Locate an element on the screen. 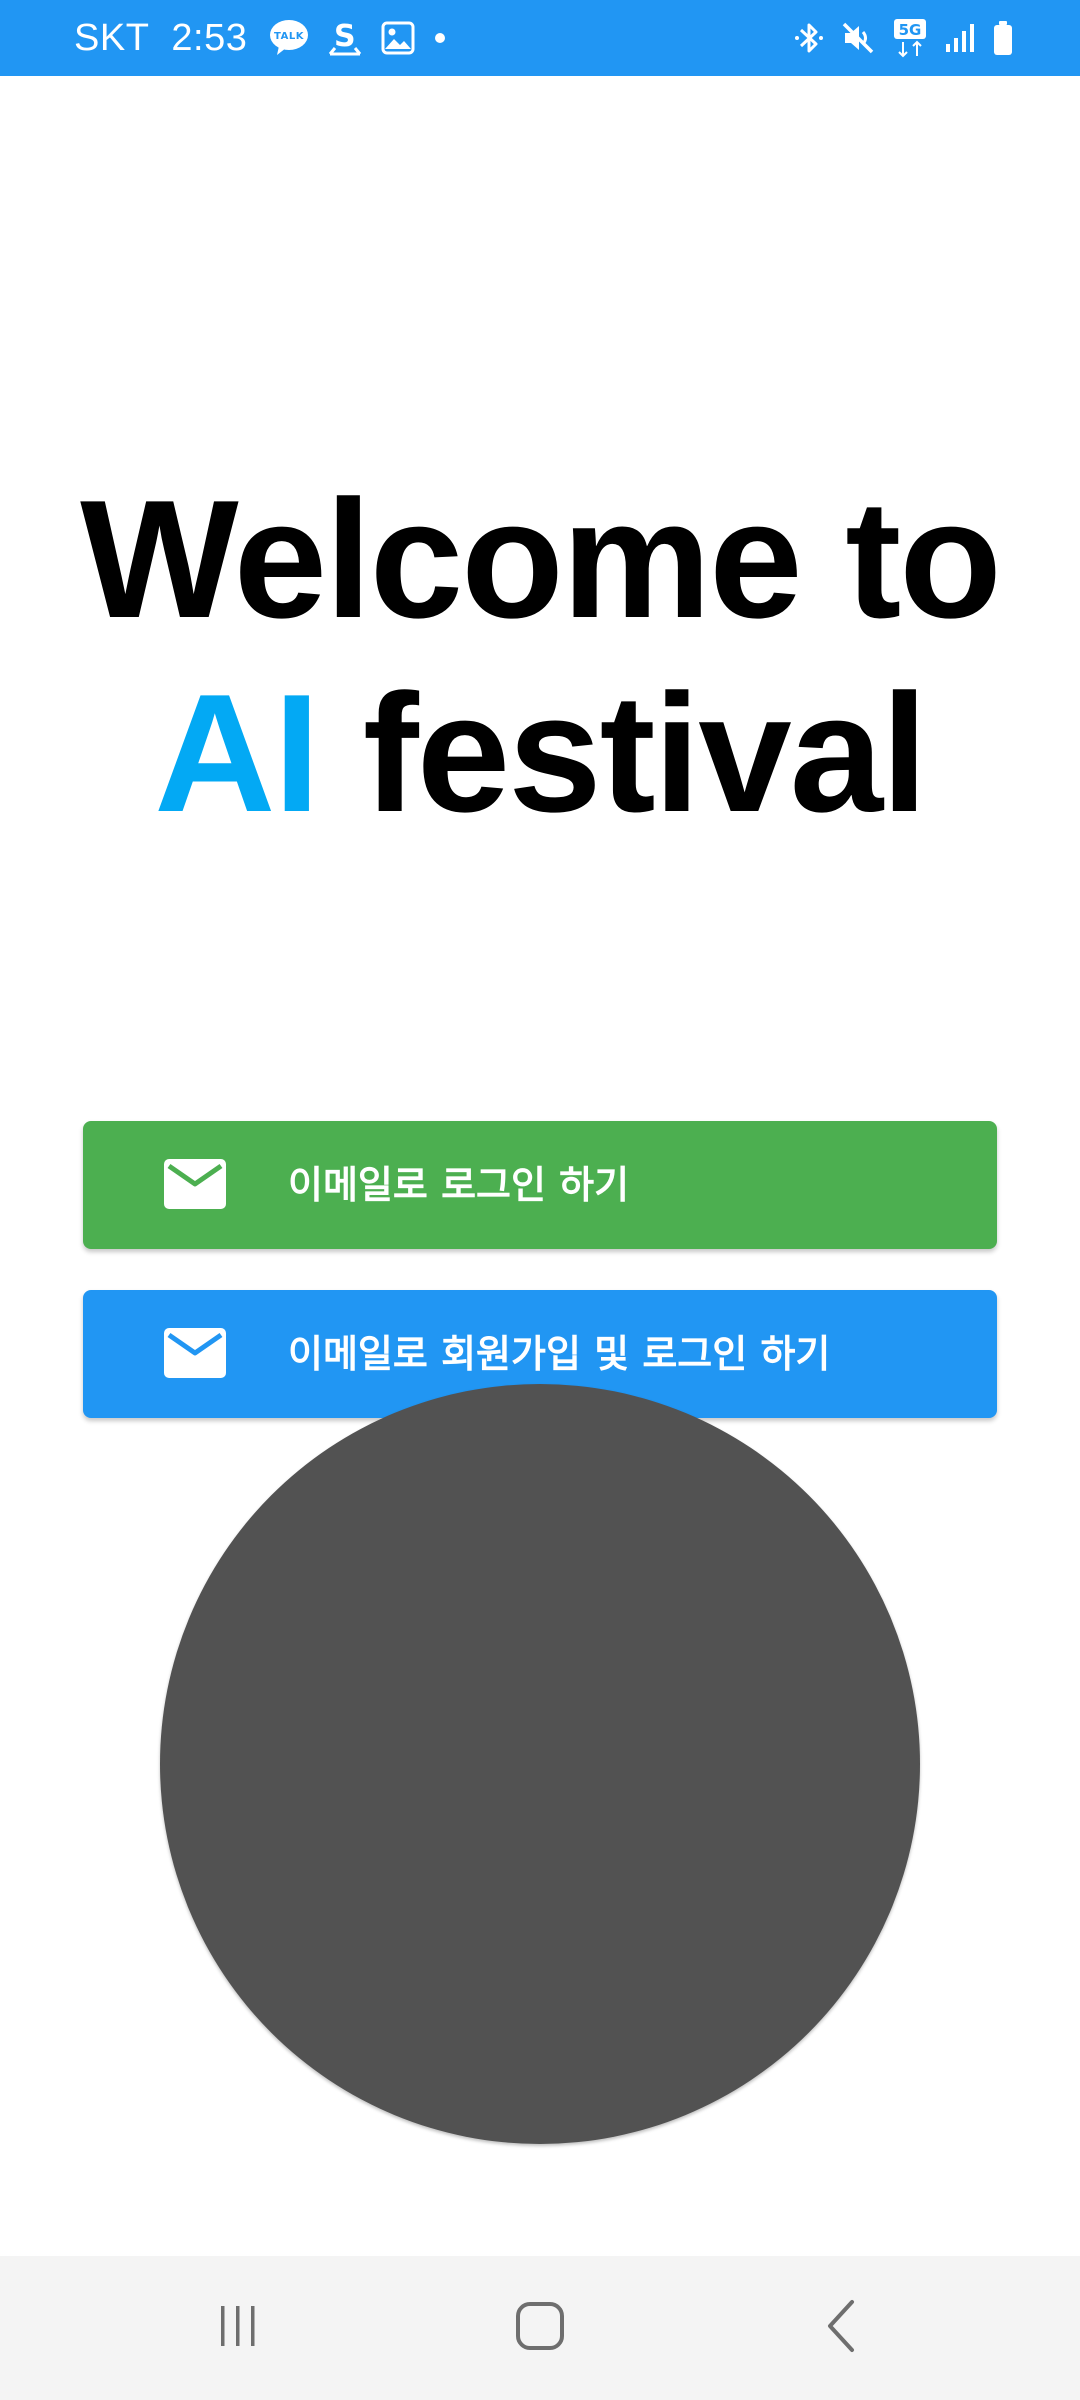 The height and width of the screenshot is (2400, 1080). title-festival: festival is located at coordinates (623, 753).